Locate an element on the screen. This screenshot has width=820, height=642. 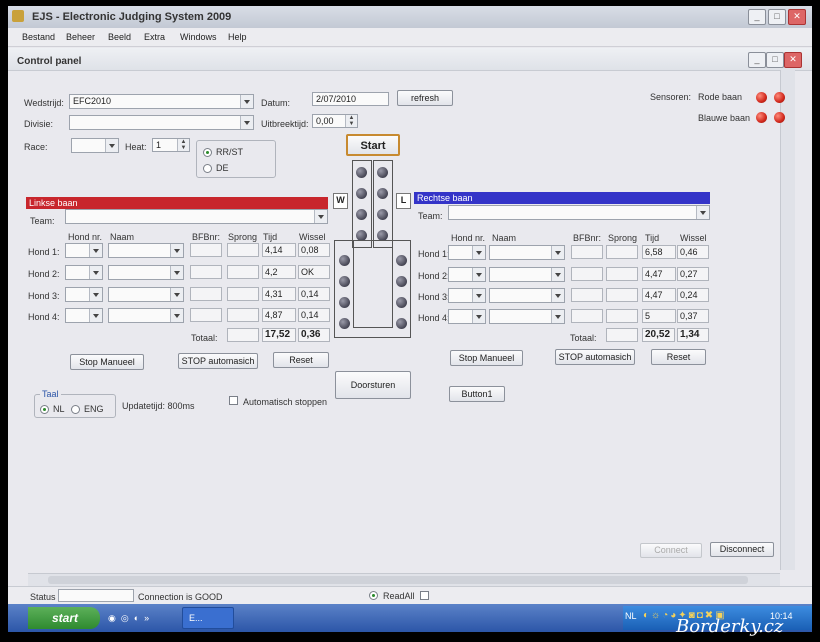
mode-radio-de is located at coordinates (207, 168).